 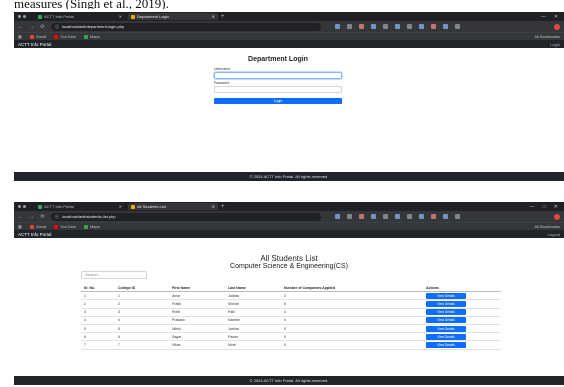 I want to click on maps-icon, so click(x=85, y=36).